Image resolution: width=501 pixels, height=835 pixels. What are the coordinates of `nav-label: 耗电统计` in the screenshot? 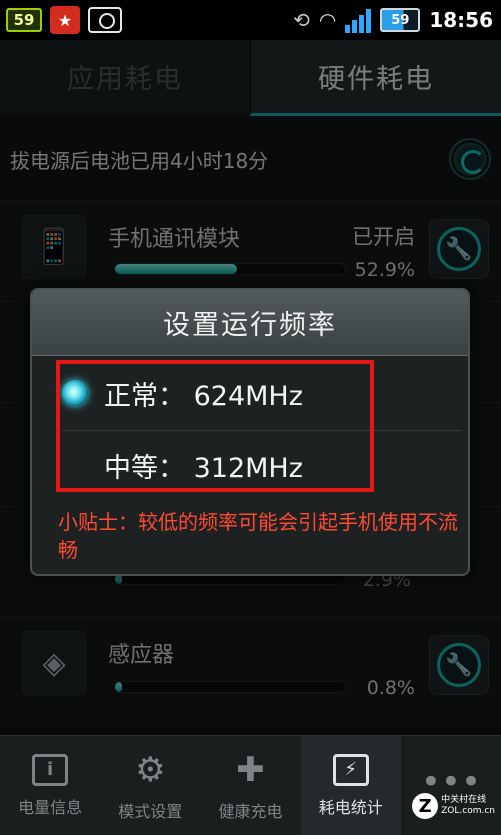 It's located at (350, 807).